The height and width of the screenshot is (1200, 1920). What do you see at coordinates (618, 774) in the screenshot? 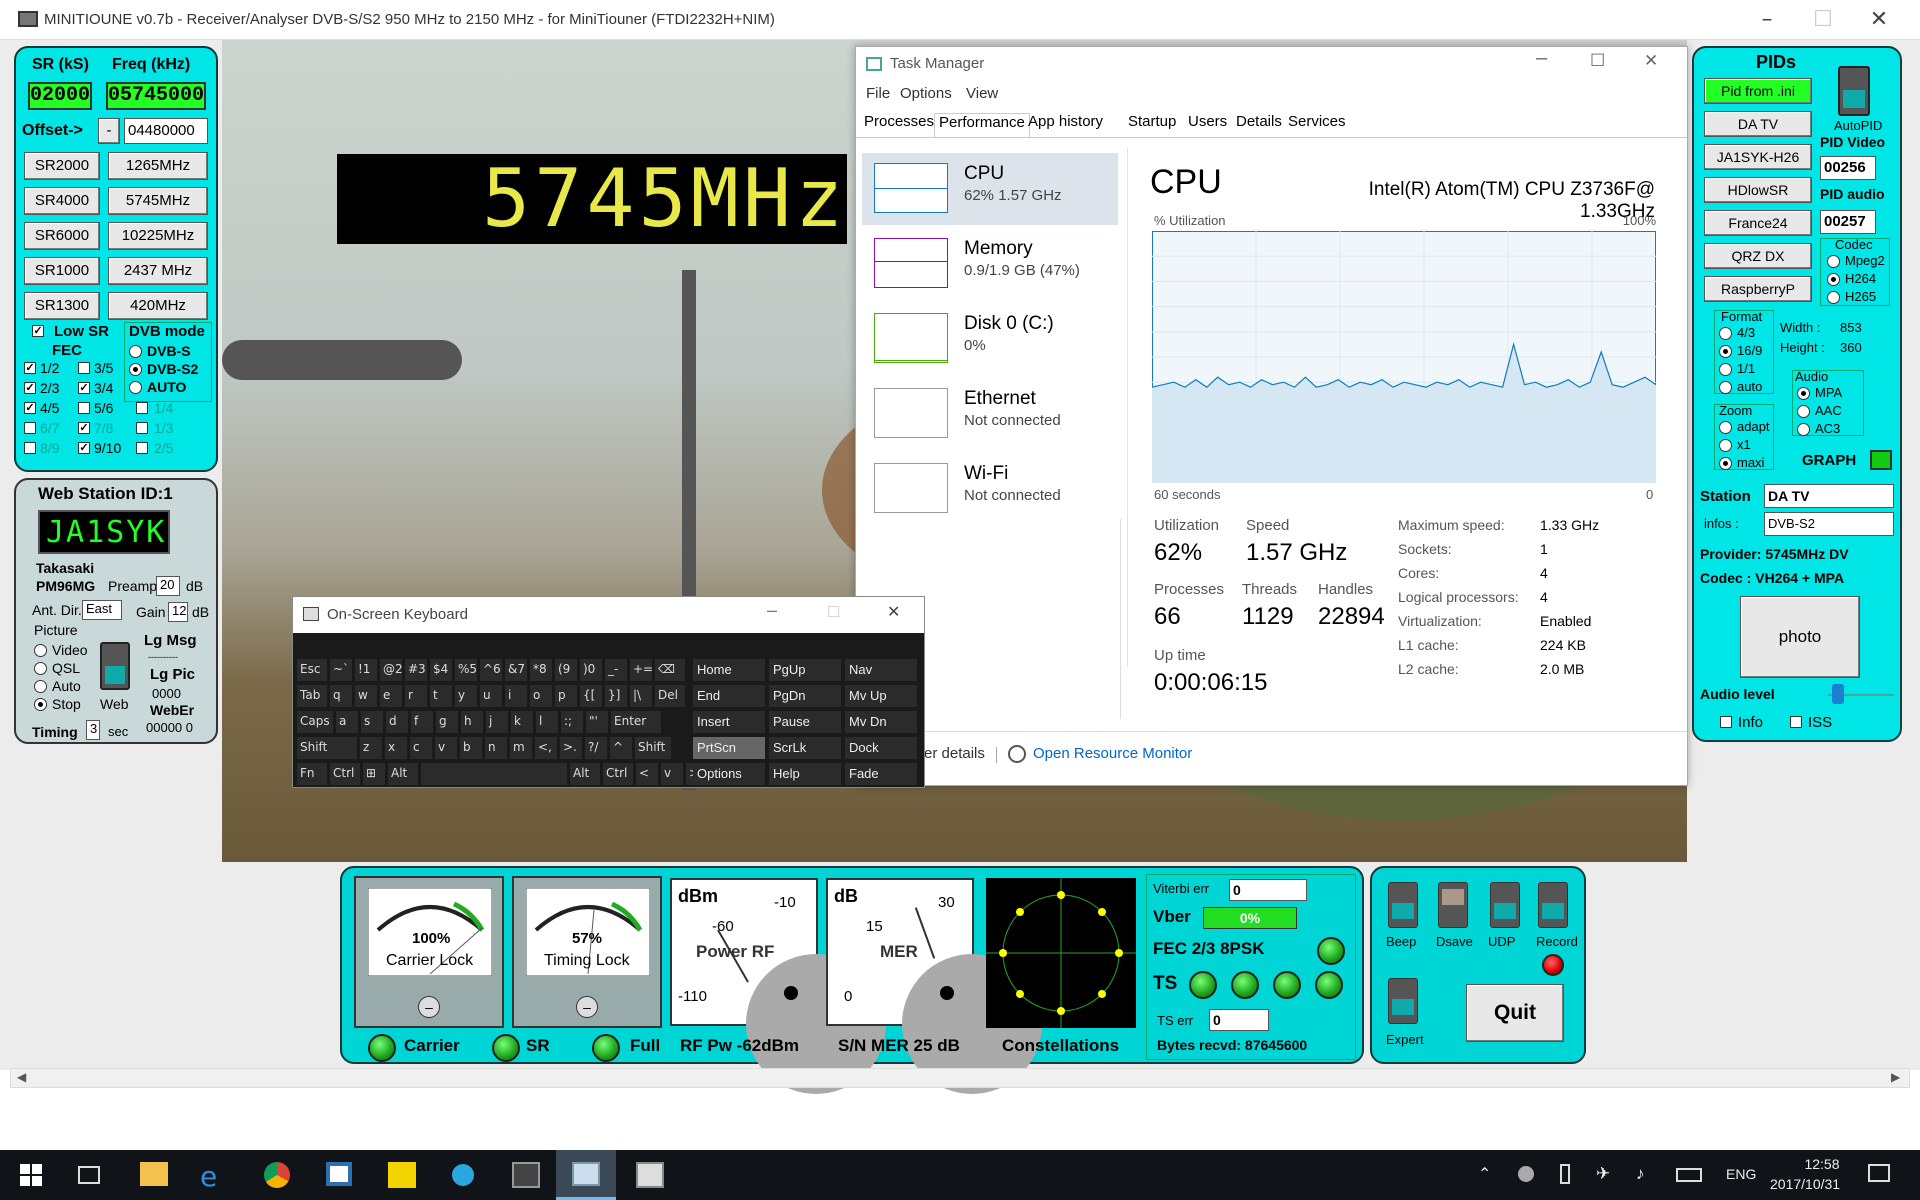
I see `osk-key: Ctrl` at bounding box center [618, 774].